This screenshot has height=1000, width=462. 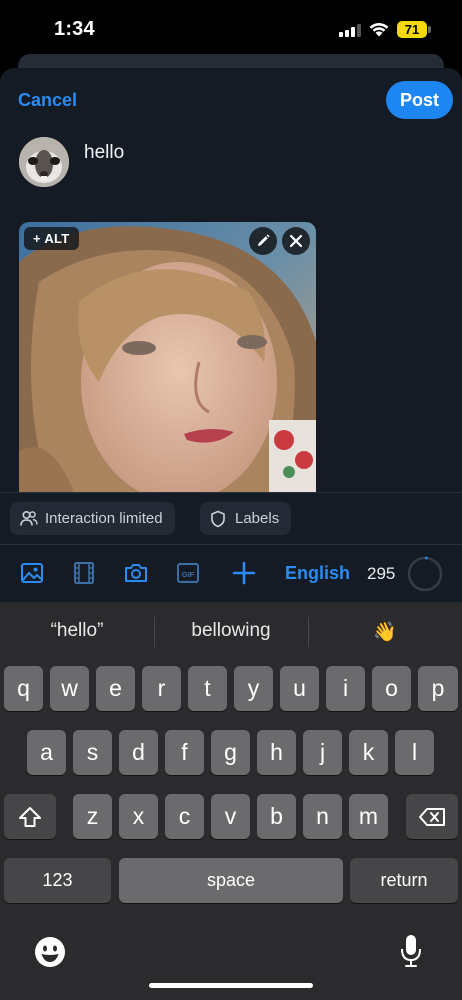 What do you see at coordinates (425, 574) in the screenshot?
I see `progress-ring-icon` at bounding box center [425, 574].